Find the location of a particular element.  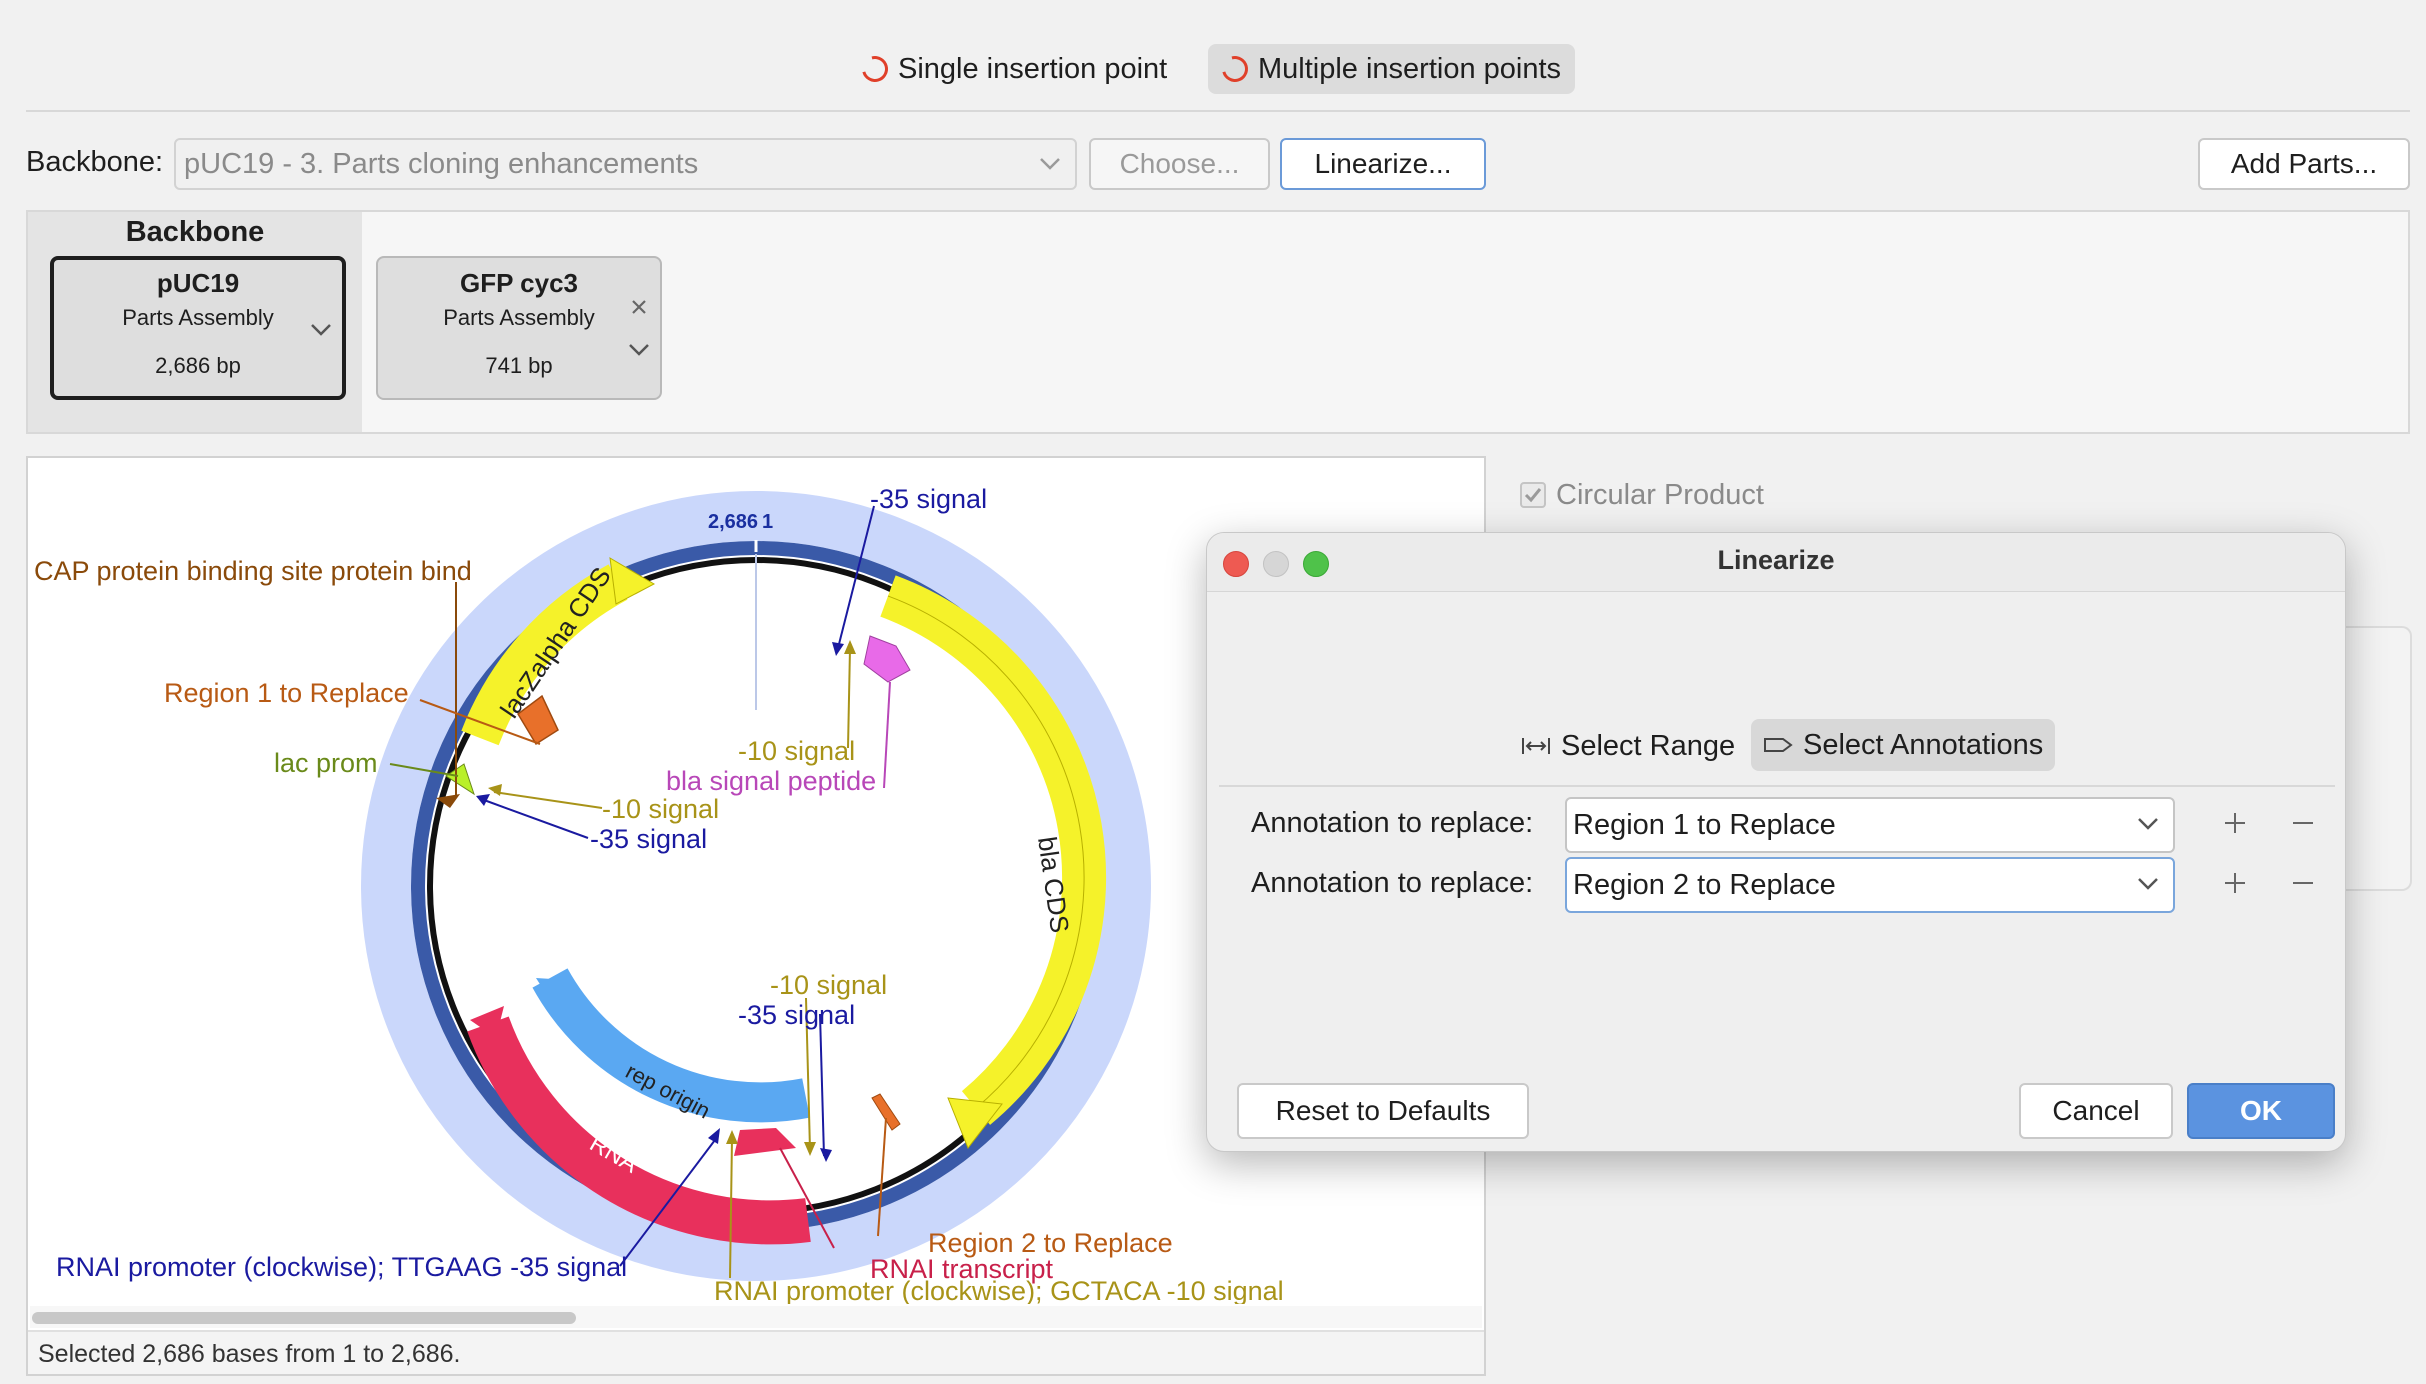

part-size: 741 bp is located at coordinates (519, 365).